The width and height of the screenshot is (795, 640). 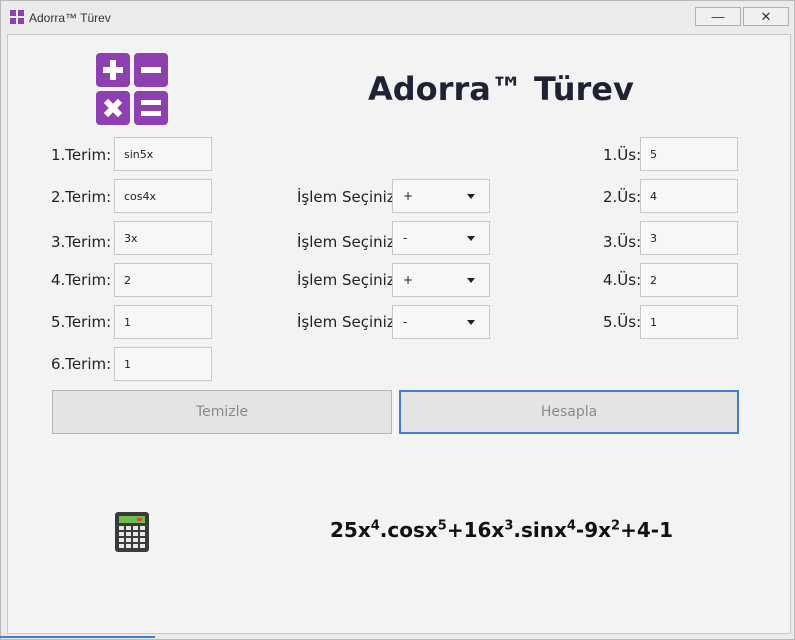 I want to click on term-1-input: sin5x, so click(x=163, y=154).